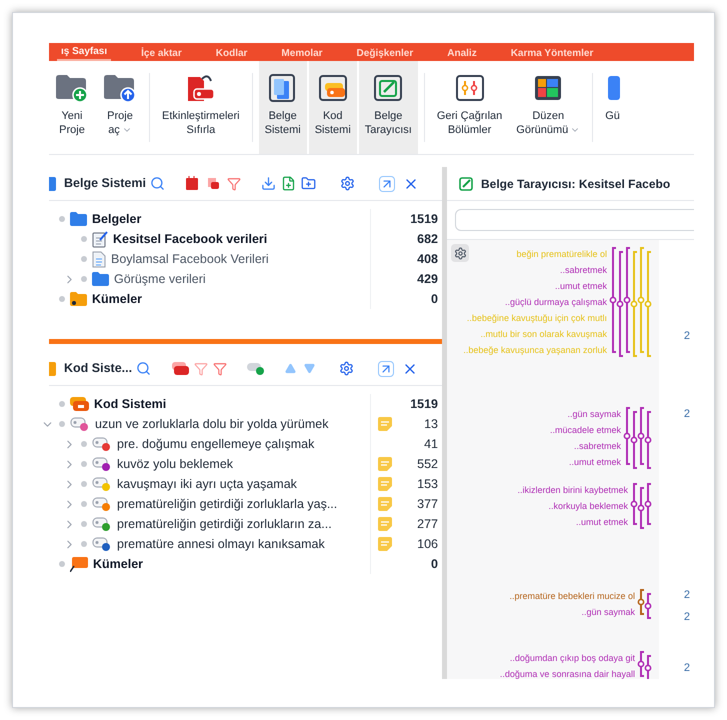 This screenshot has width=727, height=720. Describe the element at coordinates (84, 53) in the screenshot. I see `ribbon-tab: ış Sayfası` at that location.